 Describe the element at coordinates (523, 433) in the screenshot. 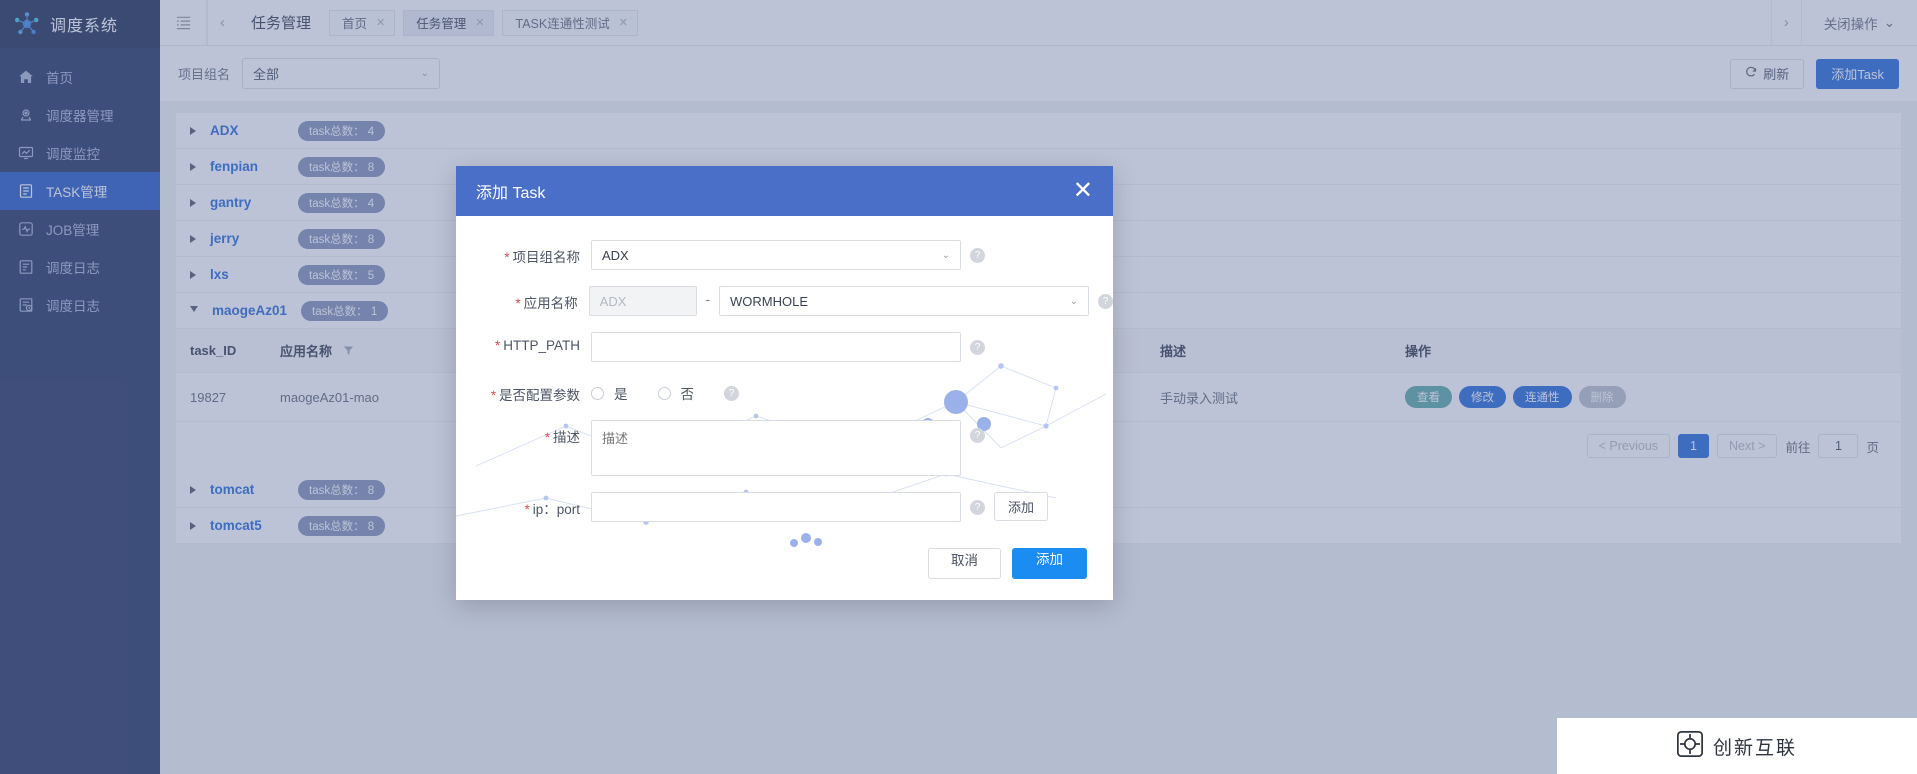

I see `field-label: * 描述` at that location.